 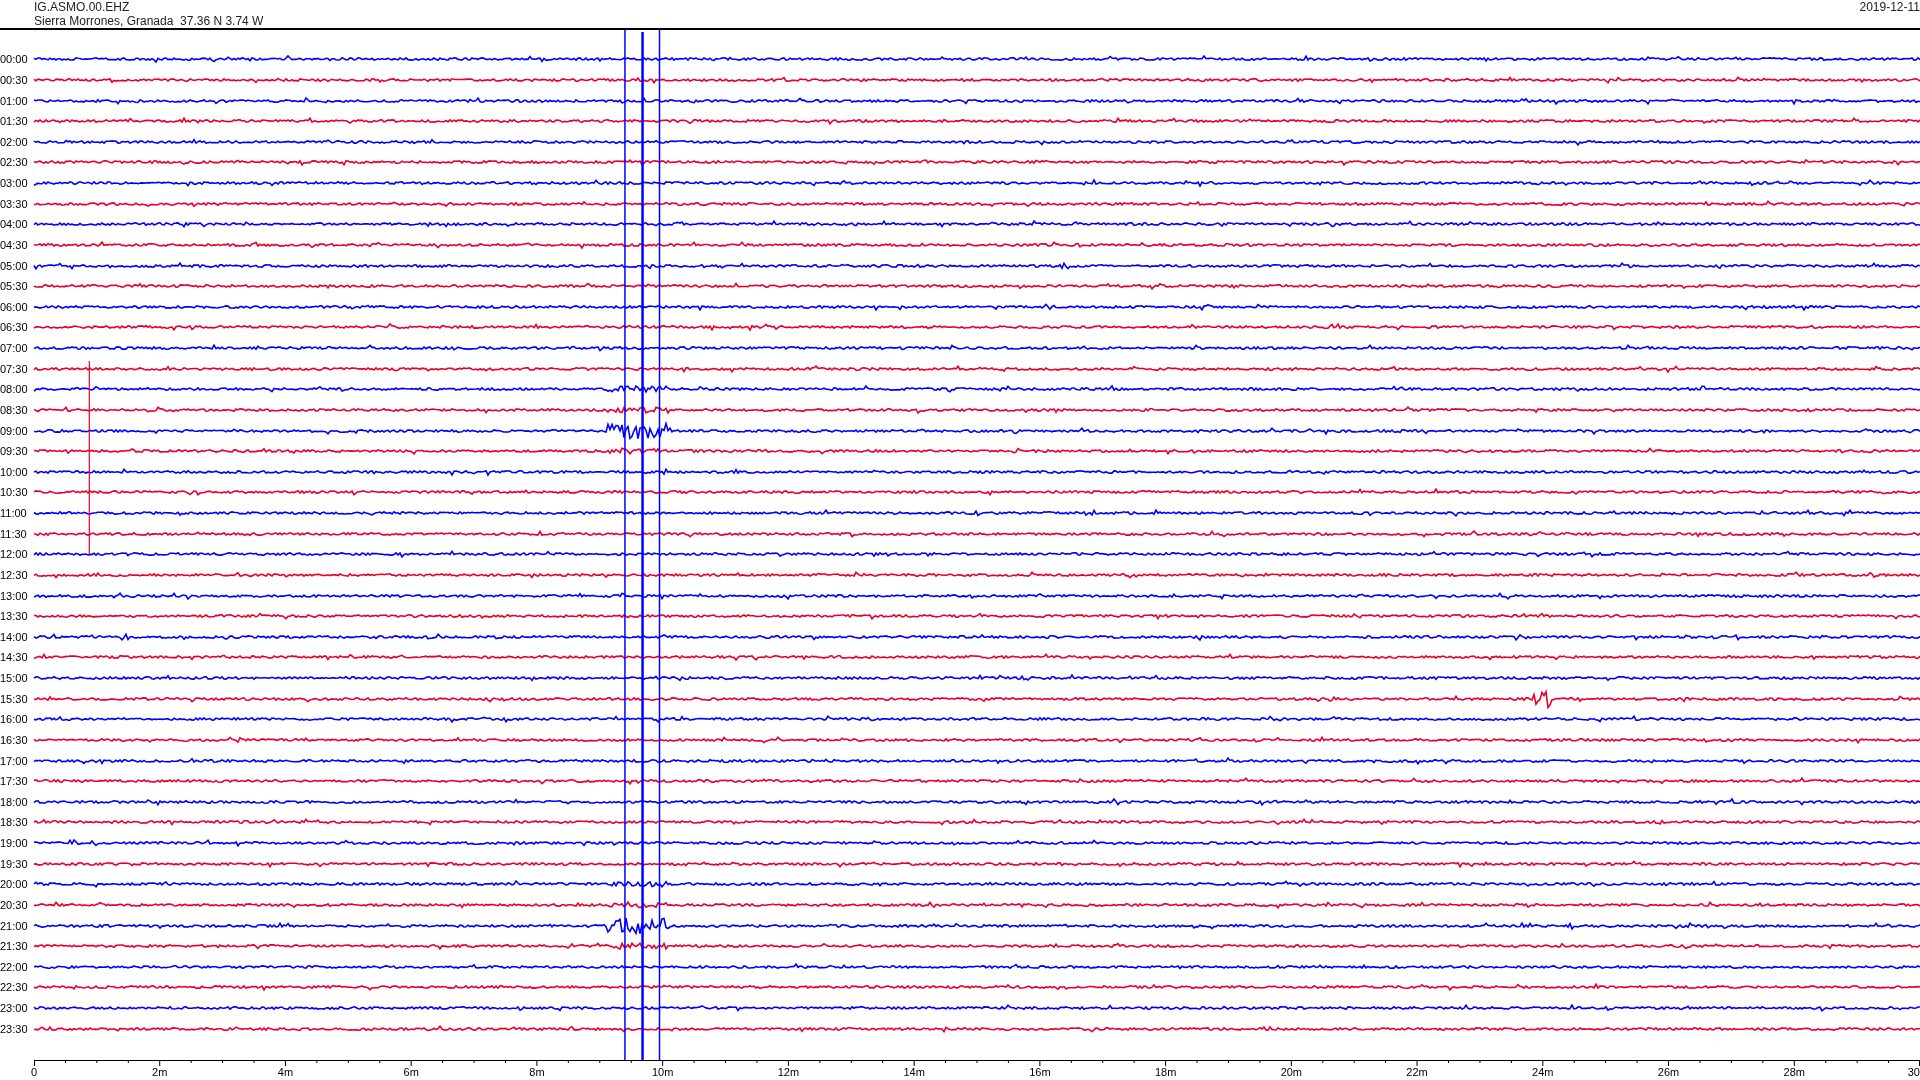 What do you see at coordinates (14, 100) in the screenshot?
I see `time-label: 01:00` at bounding box center [14, 100].